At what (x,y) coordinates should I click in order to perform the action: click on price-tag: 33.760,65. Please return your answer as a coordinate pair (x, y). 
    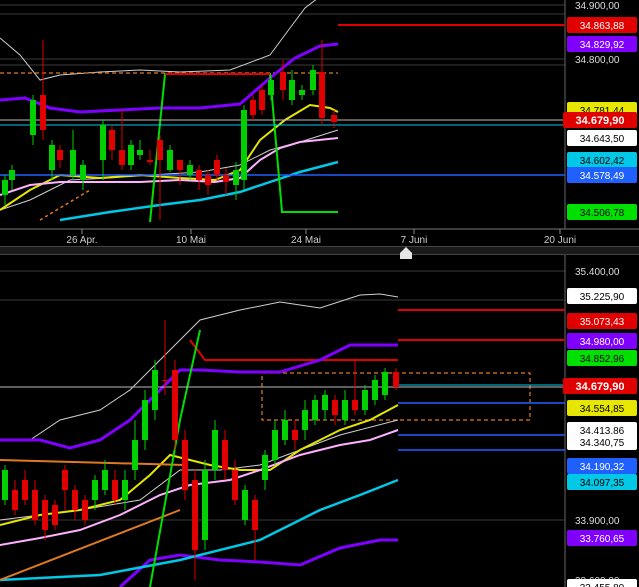
    Looking at the image, I should click on (602, 538).